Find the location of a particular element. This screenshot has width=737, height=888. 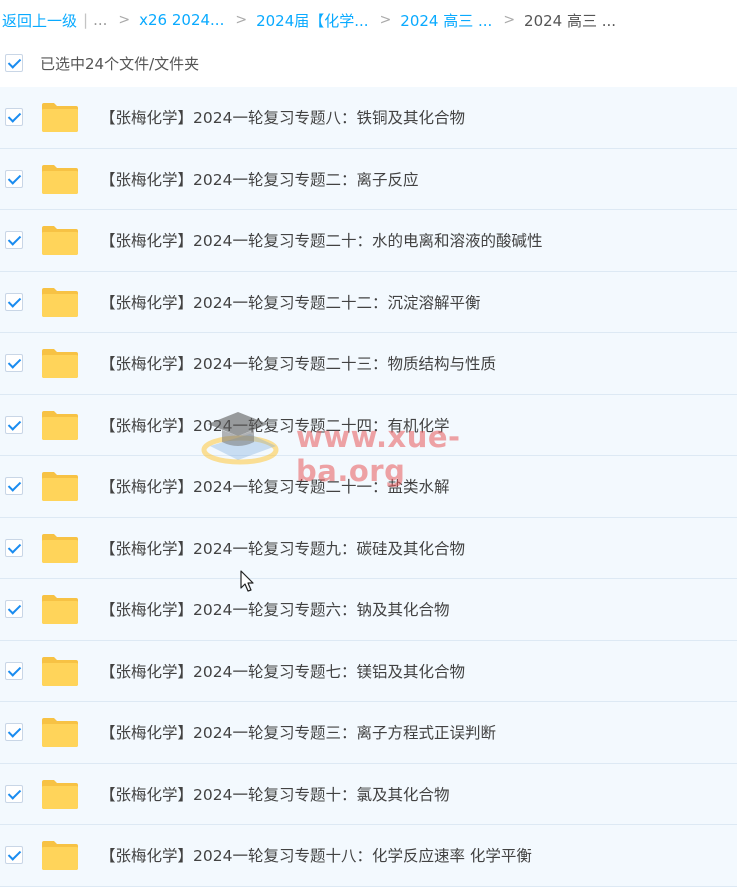

file-row: 【张梅化学】2024一轮复习专题七：镁铝及其化合物 is located at coordinates (368, 671).